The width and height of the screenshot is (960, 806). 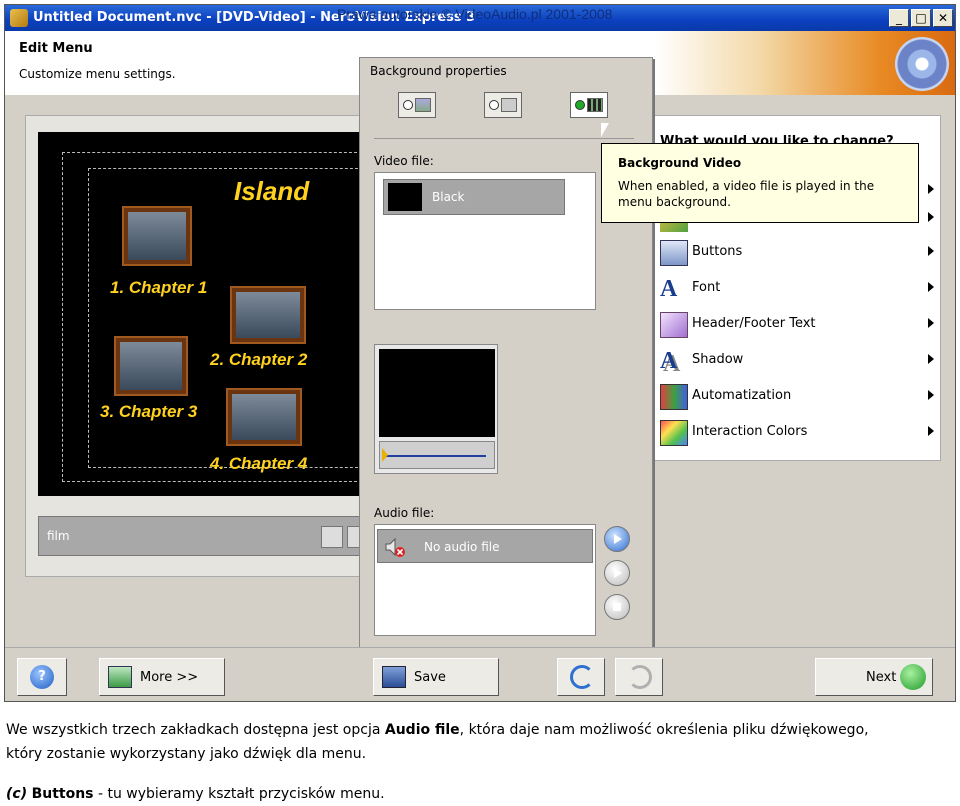 What do you see at coordinates (438, 71) in the screenshot?
I see `dialog-title: Background properties` at bounding box center [438, 71].